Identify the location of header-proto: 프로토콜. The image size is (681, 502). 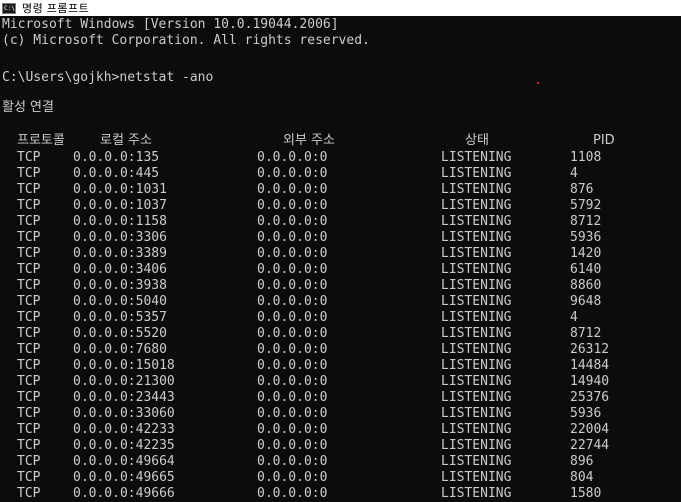
(41, 140).